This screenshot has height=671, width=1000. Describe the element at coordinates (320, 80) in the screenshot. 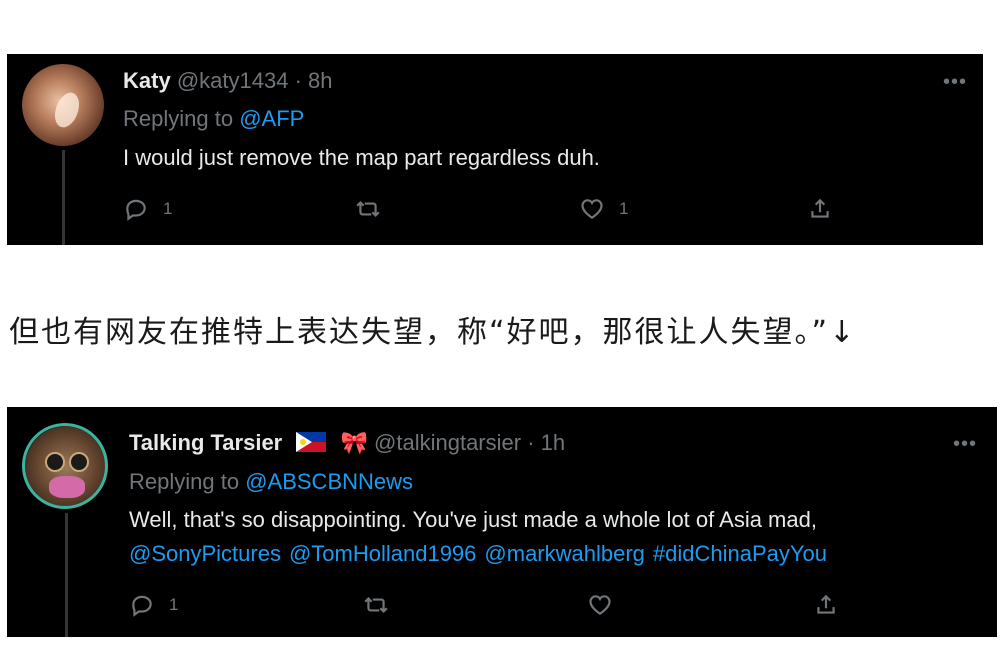

I see `timestamp: 8h` at that location.